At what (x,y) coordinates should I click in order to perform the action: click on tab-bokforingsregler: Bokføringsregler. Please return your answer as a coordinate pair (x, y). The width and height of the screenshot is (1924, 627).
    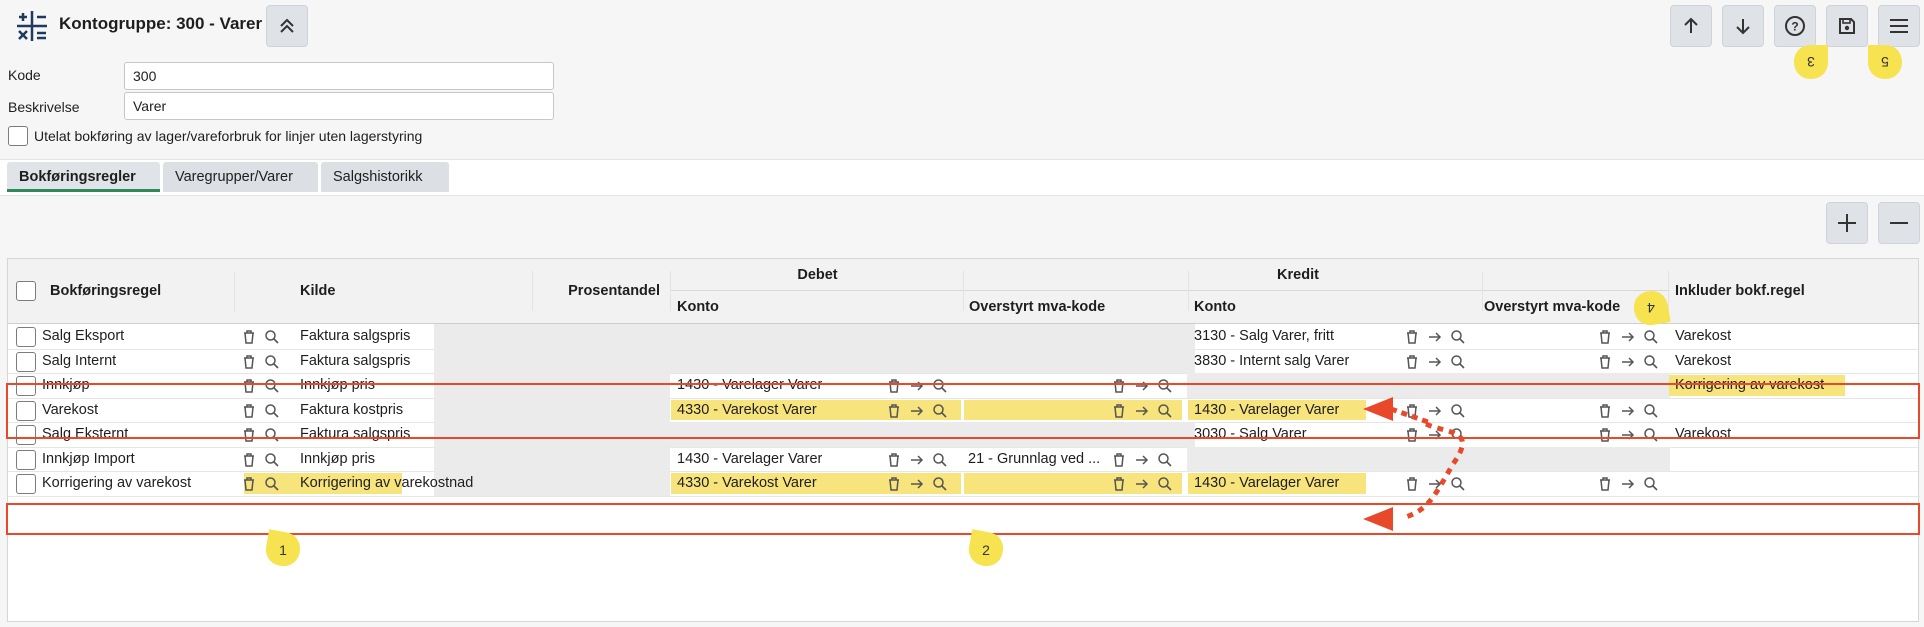
    Looking at the image, I should click on (83, 177).